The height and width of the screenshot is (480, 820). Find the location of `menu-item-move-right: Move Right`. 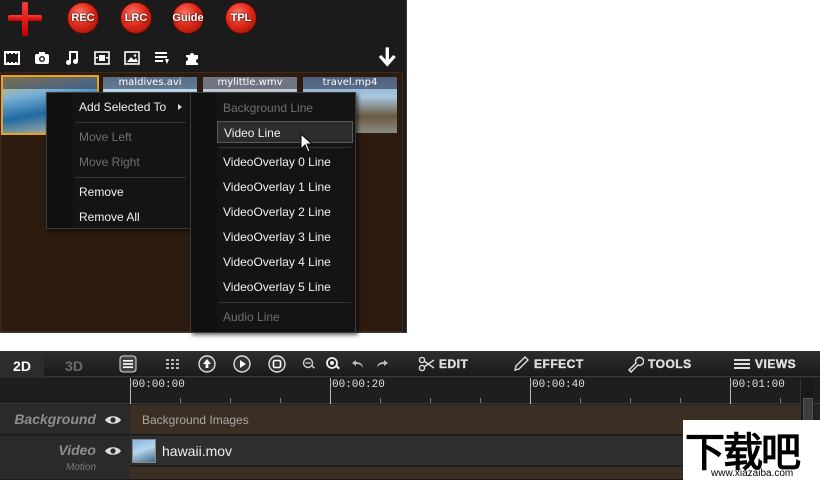

menu-item-move-right: Move Right is located at coordinates (130, 162).